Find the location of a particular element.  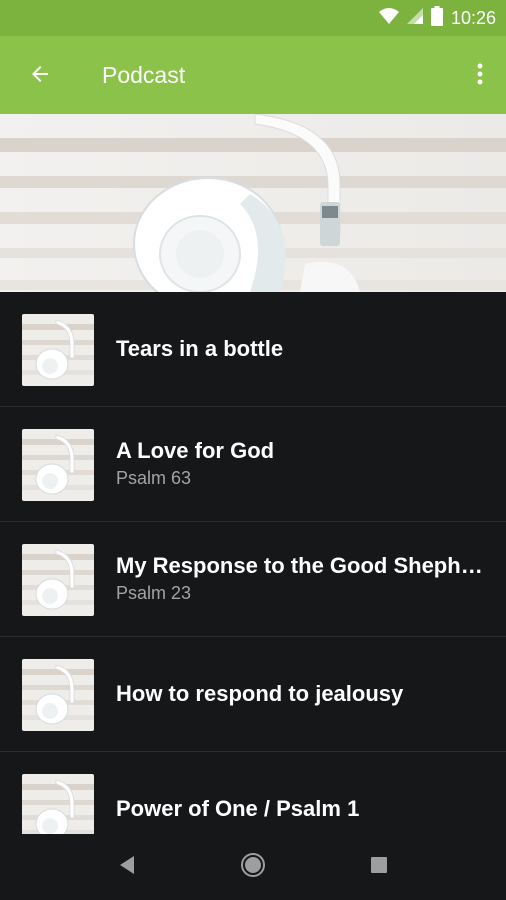

episode-title: Power of One / Psalm 1 is located at coordinates (238, 808).